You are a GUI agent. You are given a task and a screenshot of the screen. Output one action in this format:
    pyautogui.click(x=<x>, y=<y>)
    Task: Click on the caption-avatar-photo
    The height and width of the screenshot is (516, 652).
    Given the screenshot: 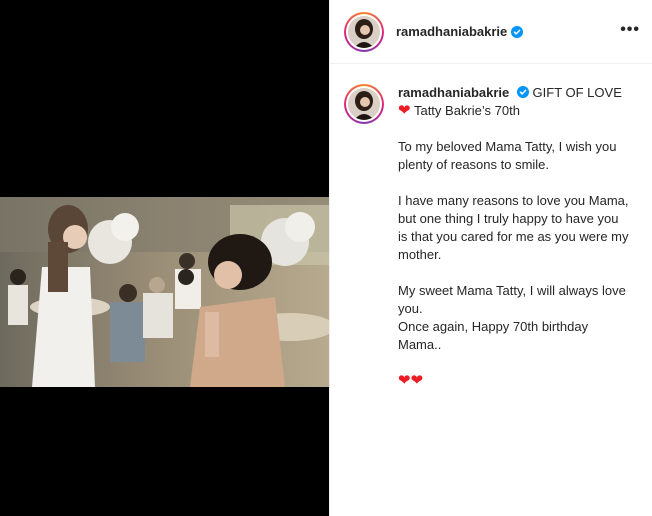 What is the action you would take?
    pyautogui.click(x=364, y=104)
    